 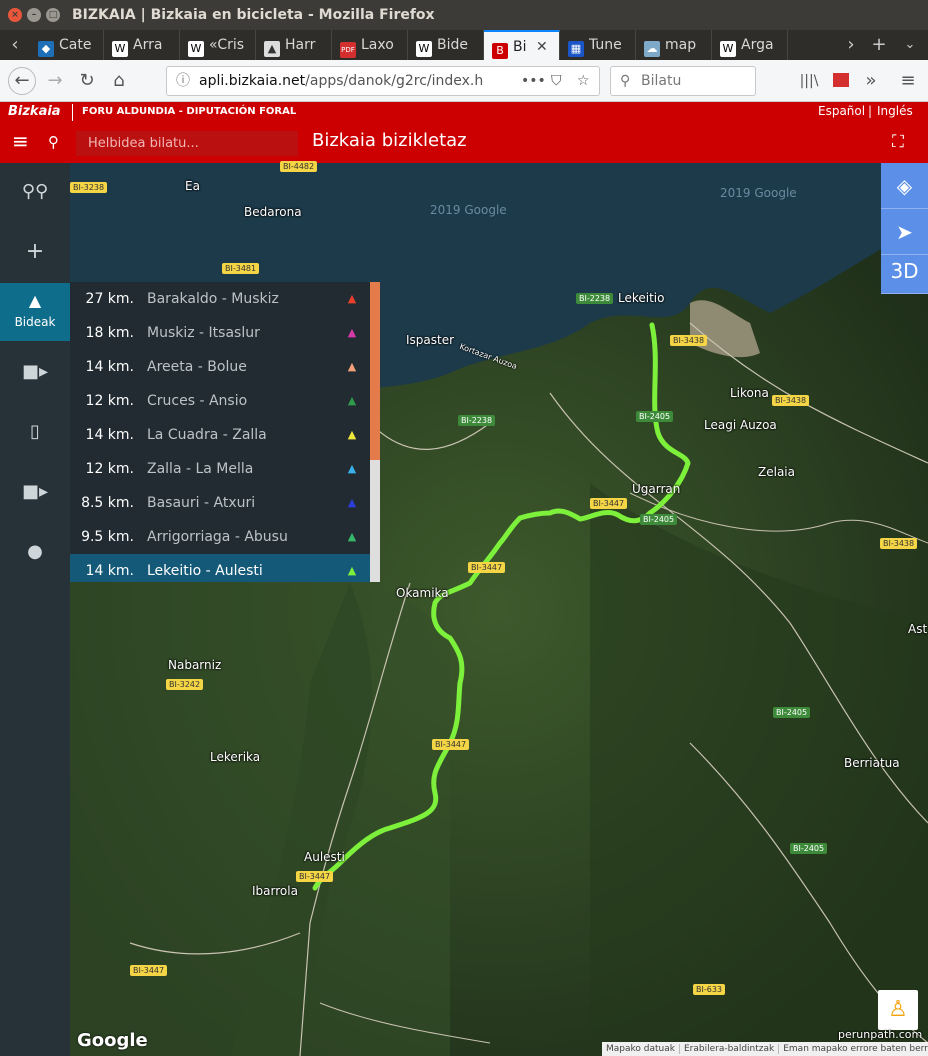 I want to click on browser-tab-active: B Bi ✕, so click(x=522, y=45).